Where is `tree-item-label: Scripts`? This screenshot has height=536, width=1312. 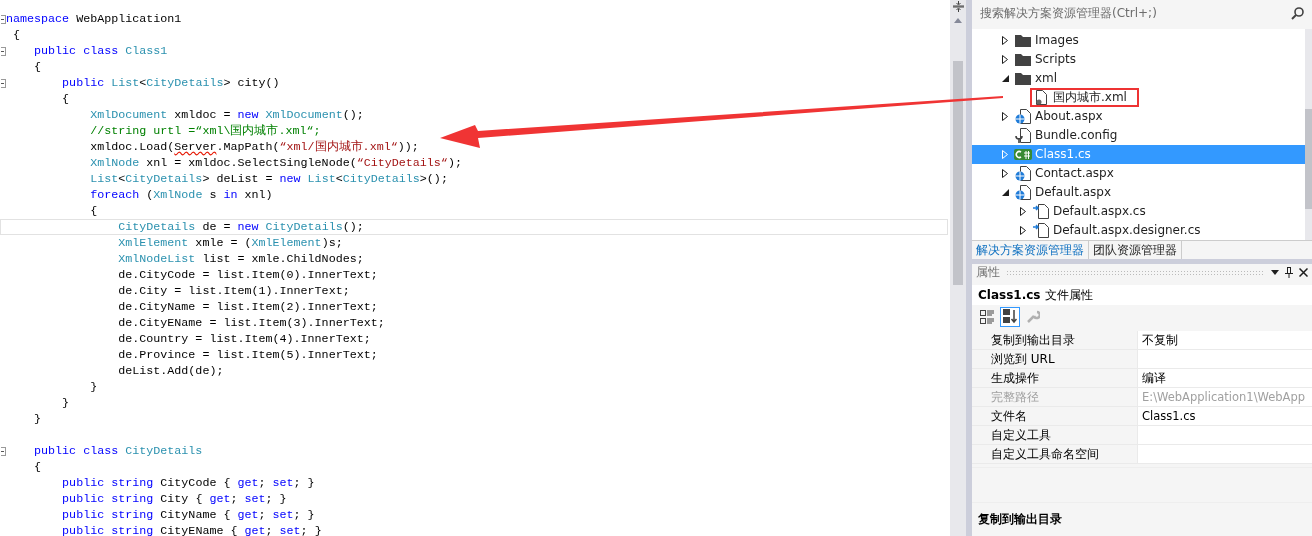
tree-item-label: Scripts is located at coordinates (1056, 59).